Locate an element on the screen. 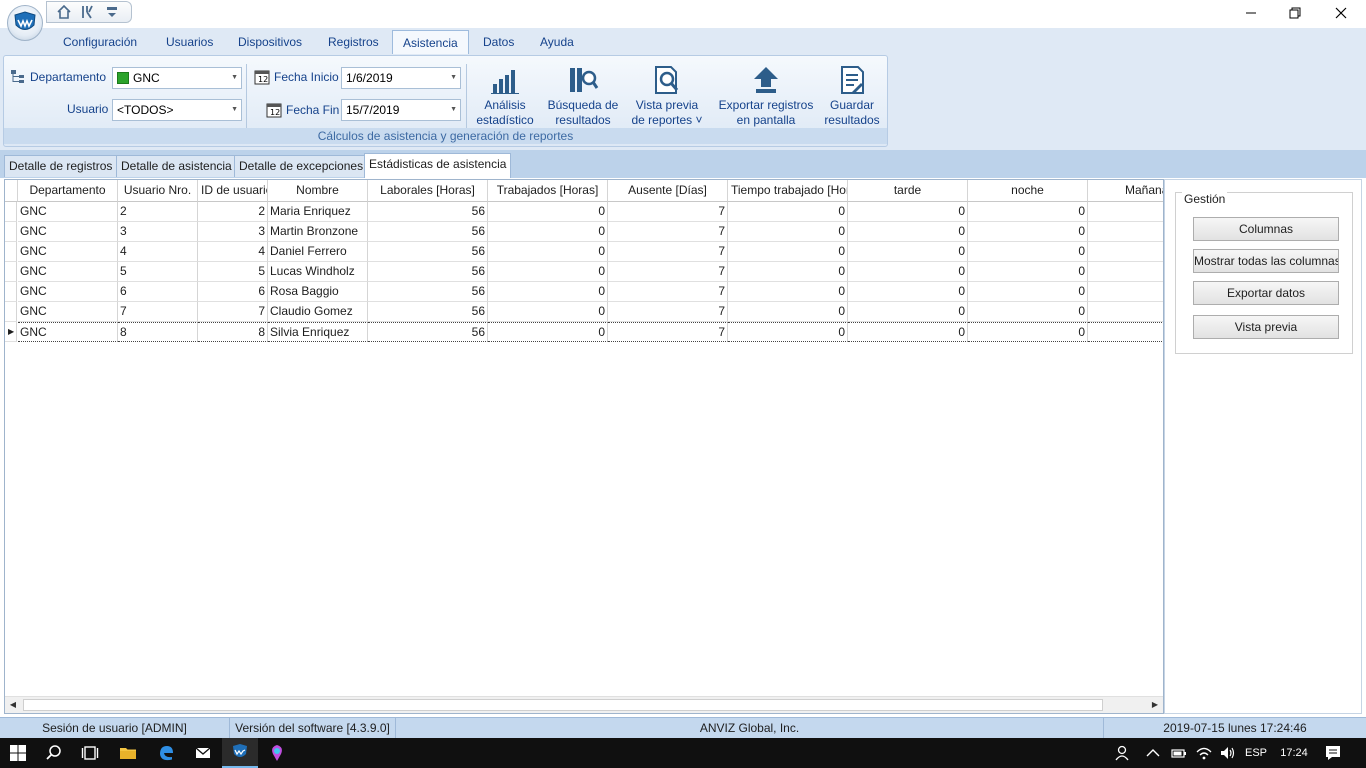 Image resolution: width=1366 pixels, height=768 pixels. table-cell: Rosa Baggio is located at coordinates (318, 292).